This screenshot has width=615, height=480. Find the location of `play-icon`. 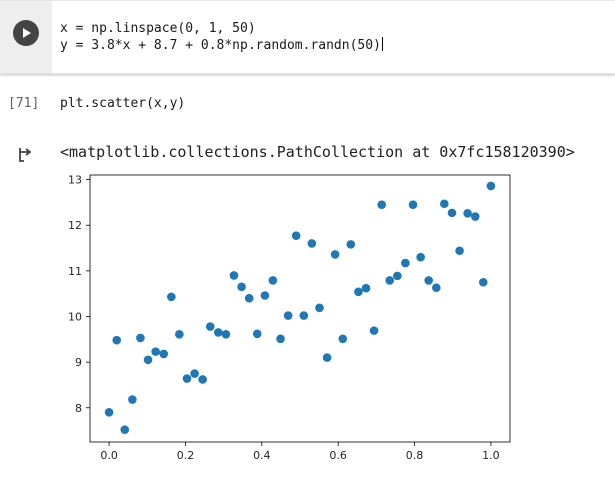

play-icon is located at coordinates (27, 33).